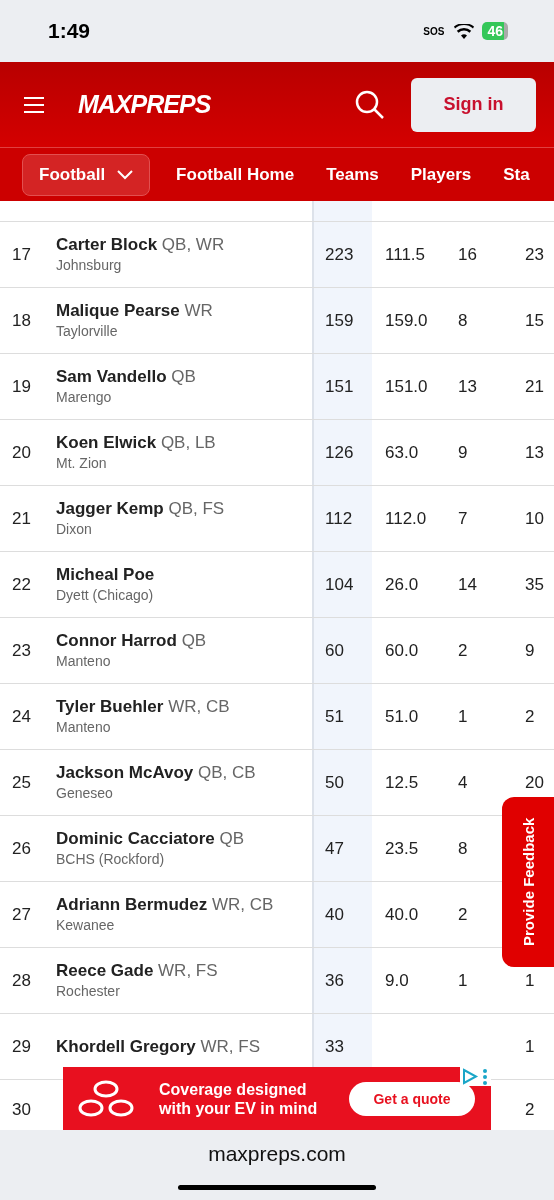  Describe the element at coordinates (110, 859) in the screenshot. I see `school-name: BCHS (Rockford)` at that location.